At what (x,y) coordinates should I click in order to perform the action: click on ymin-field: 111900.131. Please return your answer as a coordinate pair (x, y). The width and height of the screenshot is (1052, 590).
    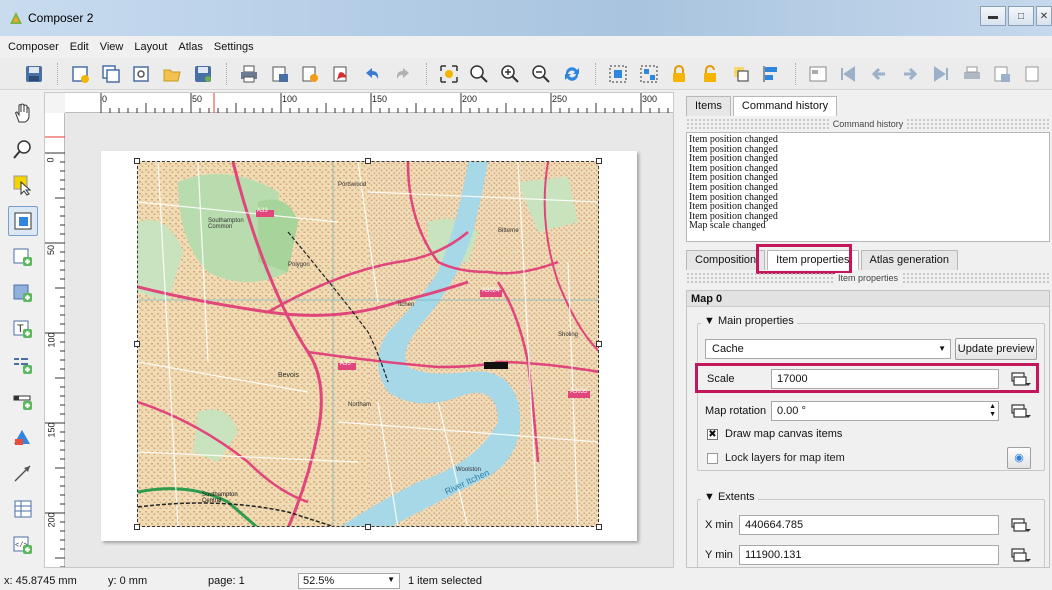
    Looking at the image, I should click on (869, 555).